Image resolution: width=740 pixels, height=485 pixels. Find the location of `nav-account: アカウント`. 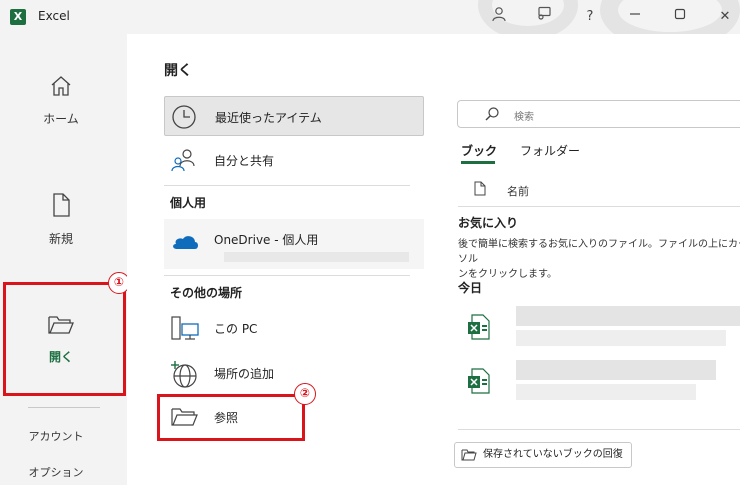

nav-account: アカウント is located at coordinates (56, 436).